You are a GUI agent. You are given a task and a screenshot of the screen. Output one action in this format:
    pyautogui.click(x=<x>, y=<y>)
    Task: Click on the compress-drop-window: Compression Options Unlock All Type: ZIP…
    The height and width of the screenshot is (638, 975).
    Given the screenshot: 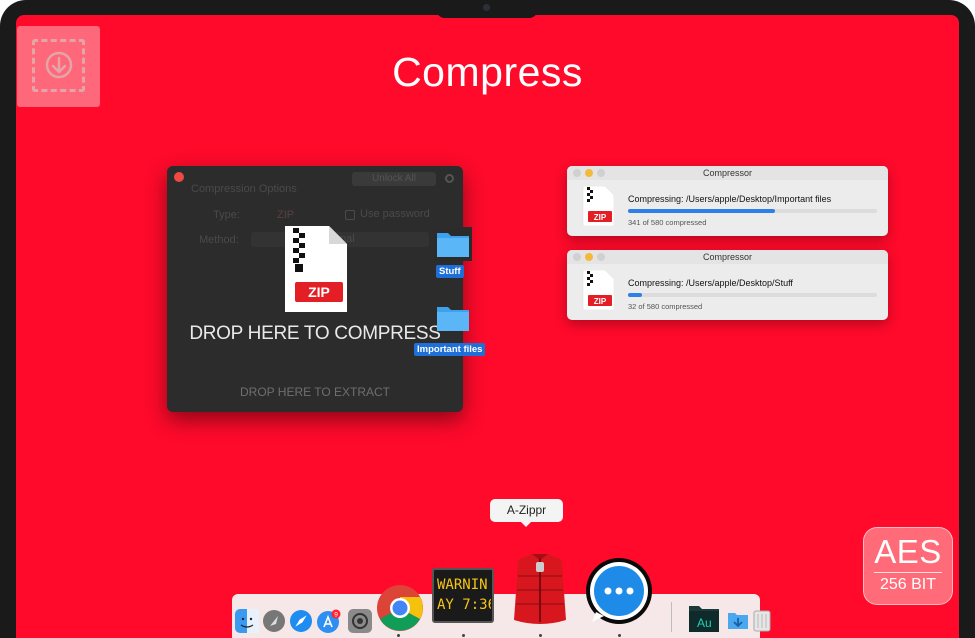 What is the action you would take?
    pyautogui.click(x=315, y=289)
    